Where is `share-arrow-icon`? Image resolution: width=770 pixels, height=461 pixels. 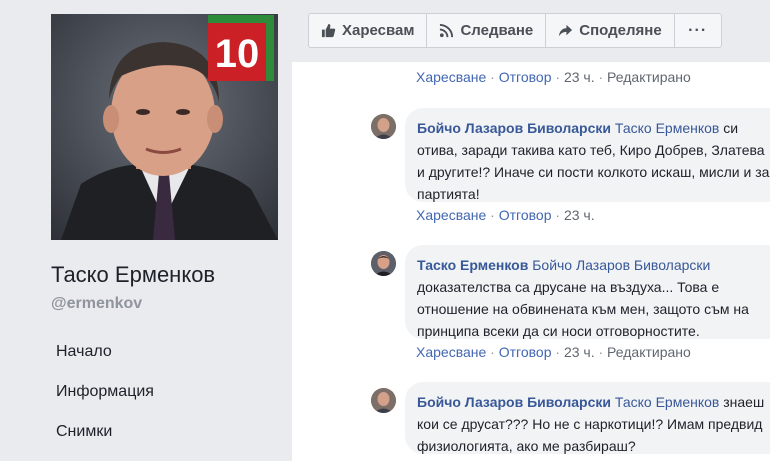 share-arrow-icon is located at coordinates (566, 30).